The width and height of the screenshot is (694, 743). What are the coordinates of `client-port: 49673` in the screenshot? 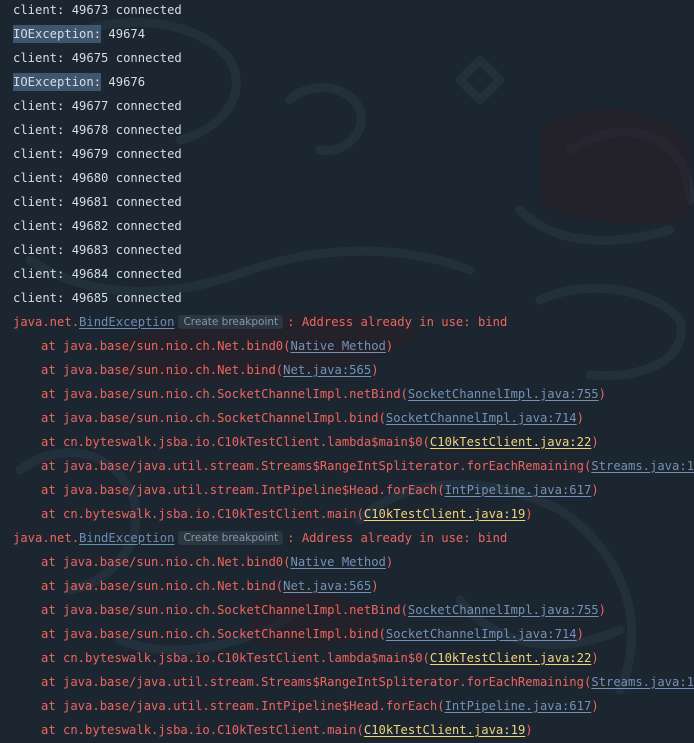 It's located at (90, 10).